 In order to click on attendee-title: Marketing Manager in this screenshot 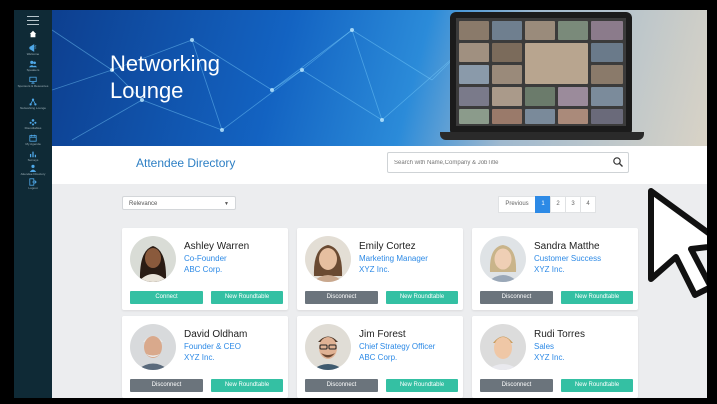, I will do `click(393, 258)`.